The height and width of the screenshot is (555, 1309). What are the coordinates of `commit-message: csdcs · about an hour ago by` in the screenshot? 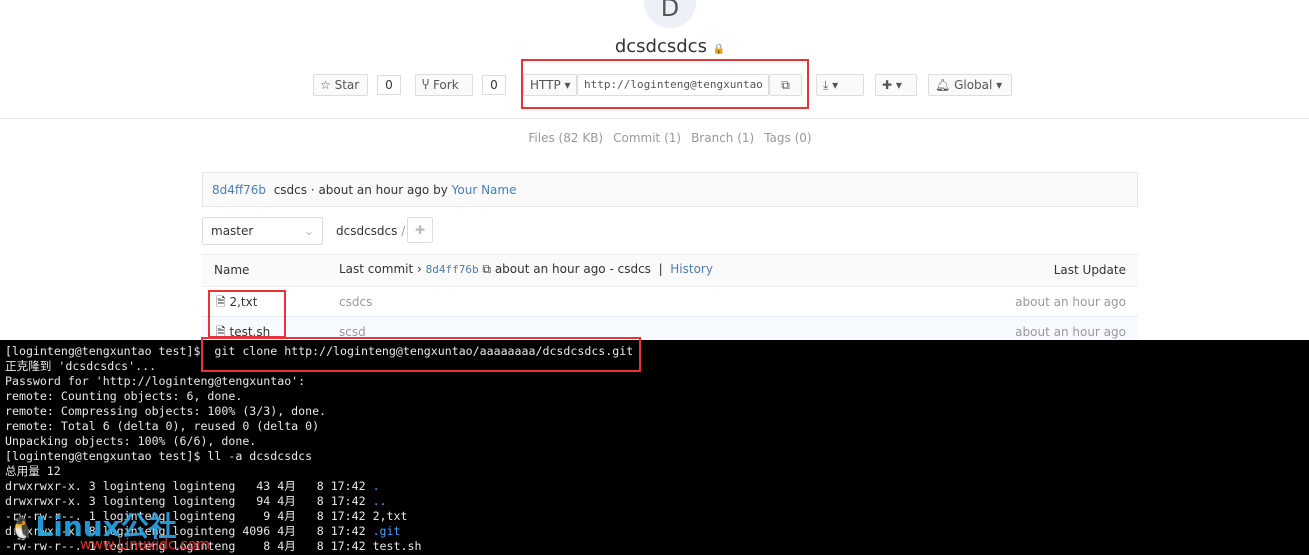 It's located at (360, 190).